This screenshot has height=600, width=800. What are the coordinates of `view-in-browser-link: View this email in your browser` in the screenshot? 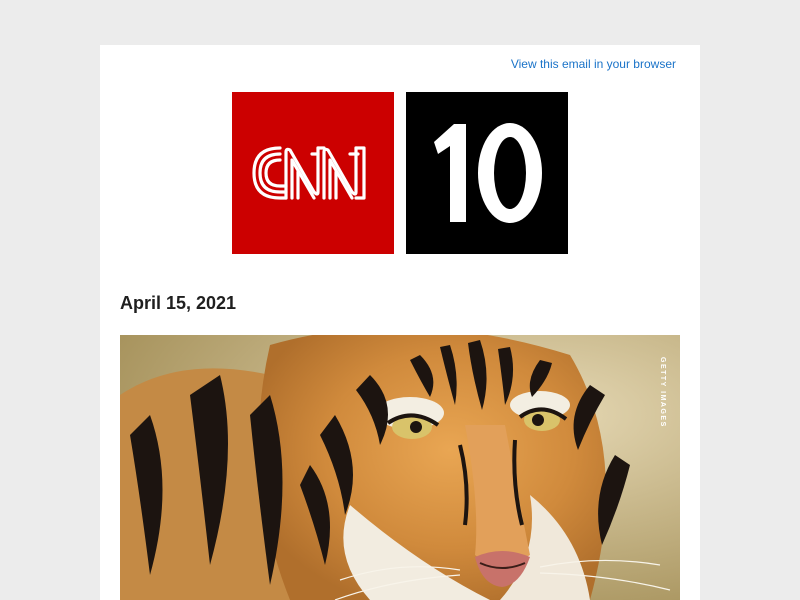 It's located at (593, 64).